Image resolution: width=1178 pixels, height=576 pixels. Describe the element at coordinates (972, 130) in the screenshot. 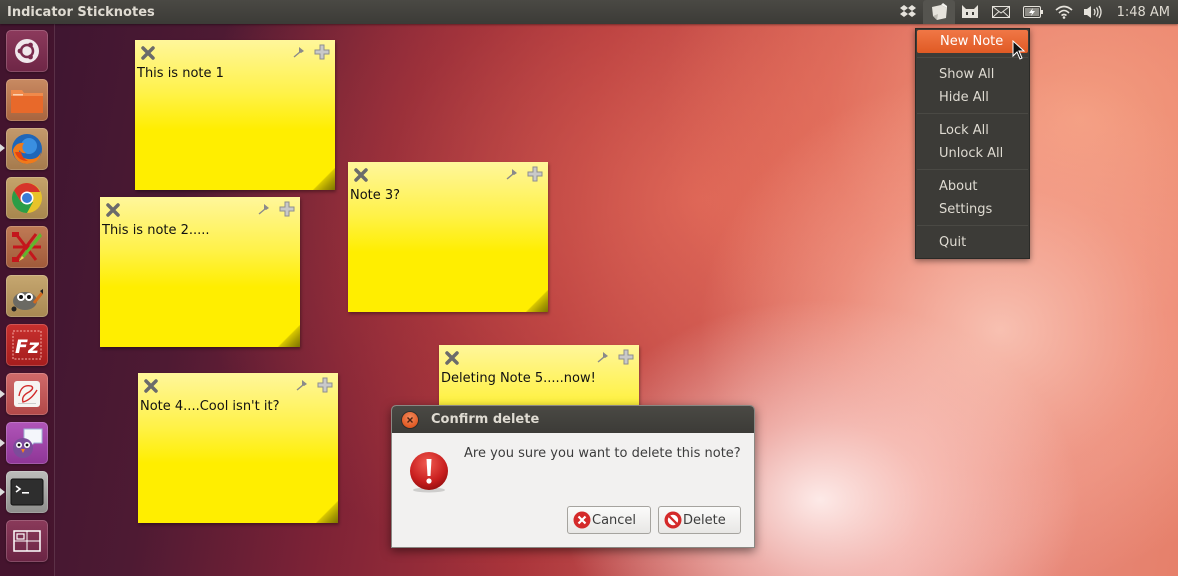

I see `menu-item-lock-all: Lock All` at that location.